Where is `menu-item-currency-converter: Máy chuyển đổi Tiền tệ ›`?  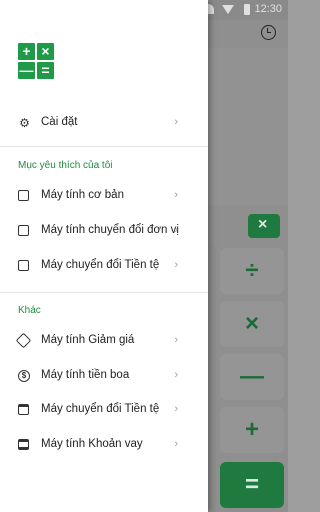 menu-item-currency-converter: Máy chuyển đổi Tiền tệ › is located at coordinates (104, 267).